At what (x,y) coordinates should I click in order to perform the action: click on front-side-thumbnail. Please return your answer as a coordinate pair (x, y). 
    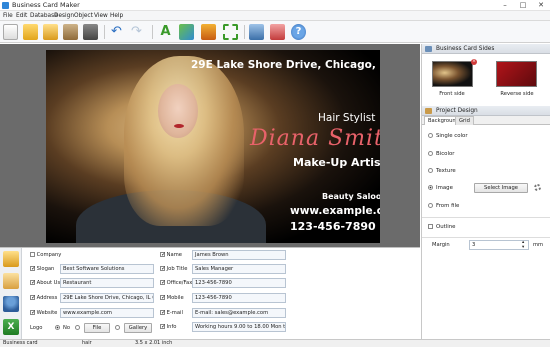
    Looking at the image, I should click on (452, 74).